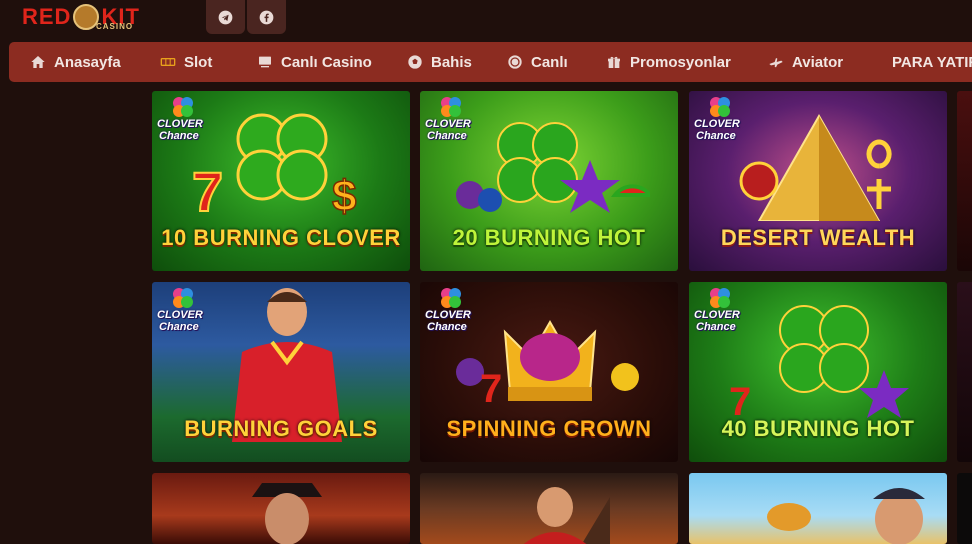 The height and width of the screenshot is (544, 972). Describe the element at coordinates (326, 62) in the screenshot. I see `nav-label: Canlı Casino` at that location.